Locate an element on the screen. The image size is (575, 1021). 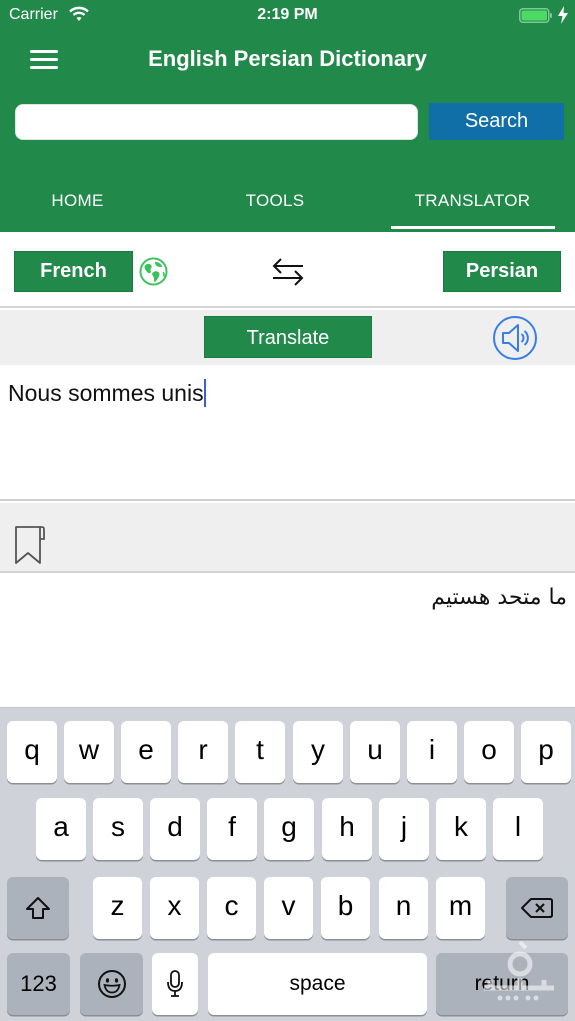
space-key: space is located at coordinates (317, 984).